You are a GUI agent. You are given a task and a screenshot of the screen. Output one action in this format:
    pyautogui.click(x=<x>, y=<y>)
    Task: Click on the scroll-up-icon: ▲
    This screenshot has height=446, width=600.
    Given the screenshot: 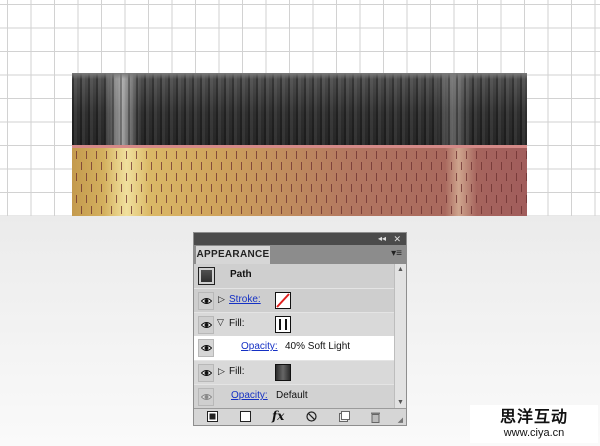 What is the action you would take?
    pyautogui.click(x=400, y=269)
    